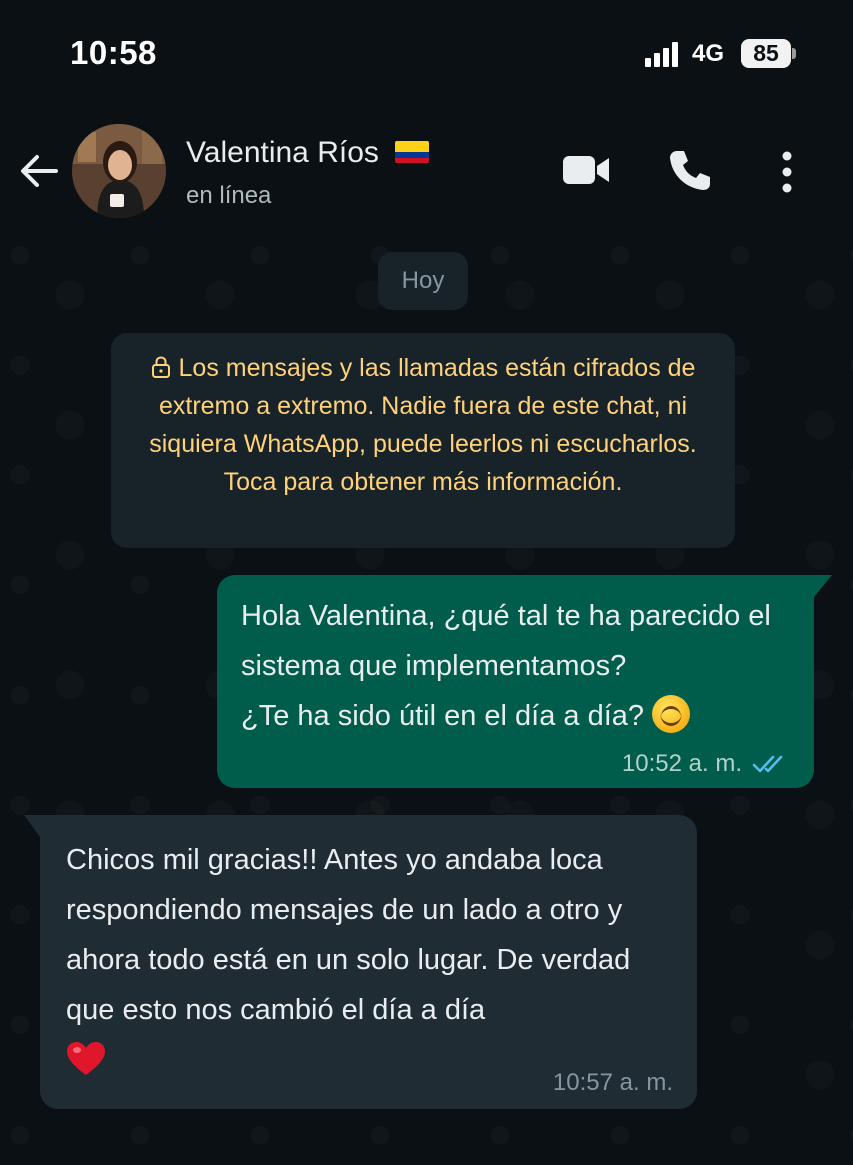 The width and height of the screenshot is (853, 1165). Describe the element at coordinates (787, 172) in the screenshot. I see `more-vert-icon` at that location.